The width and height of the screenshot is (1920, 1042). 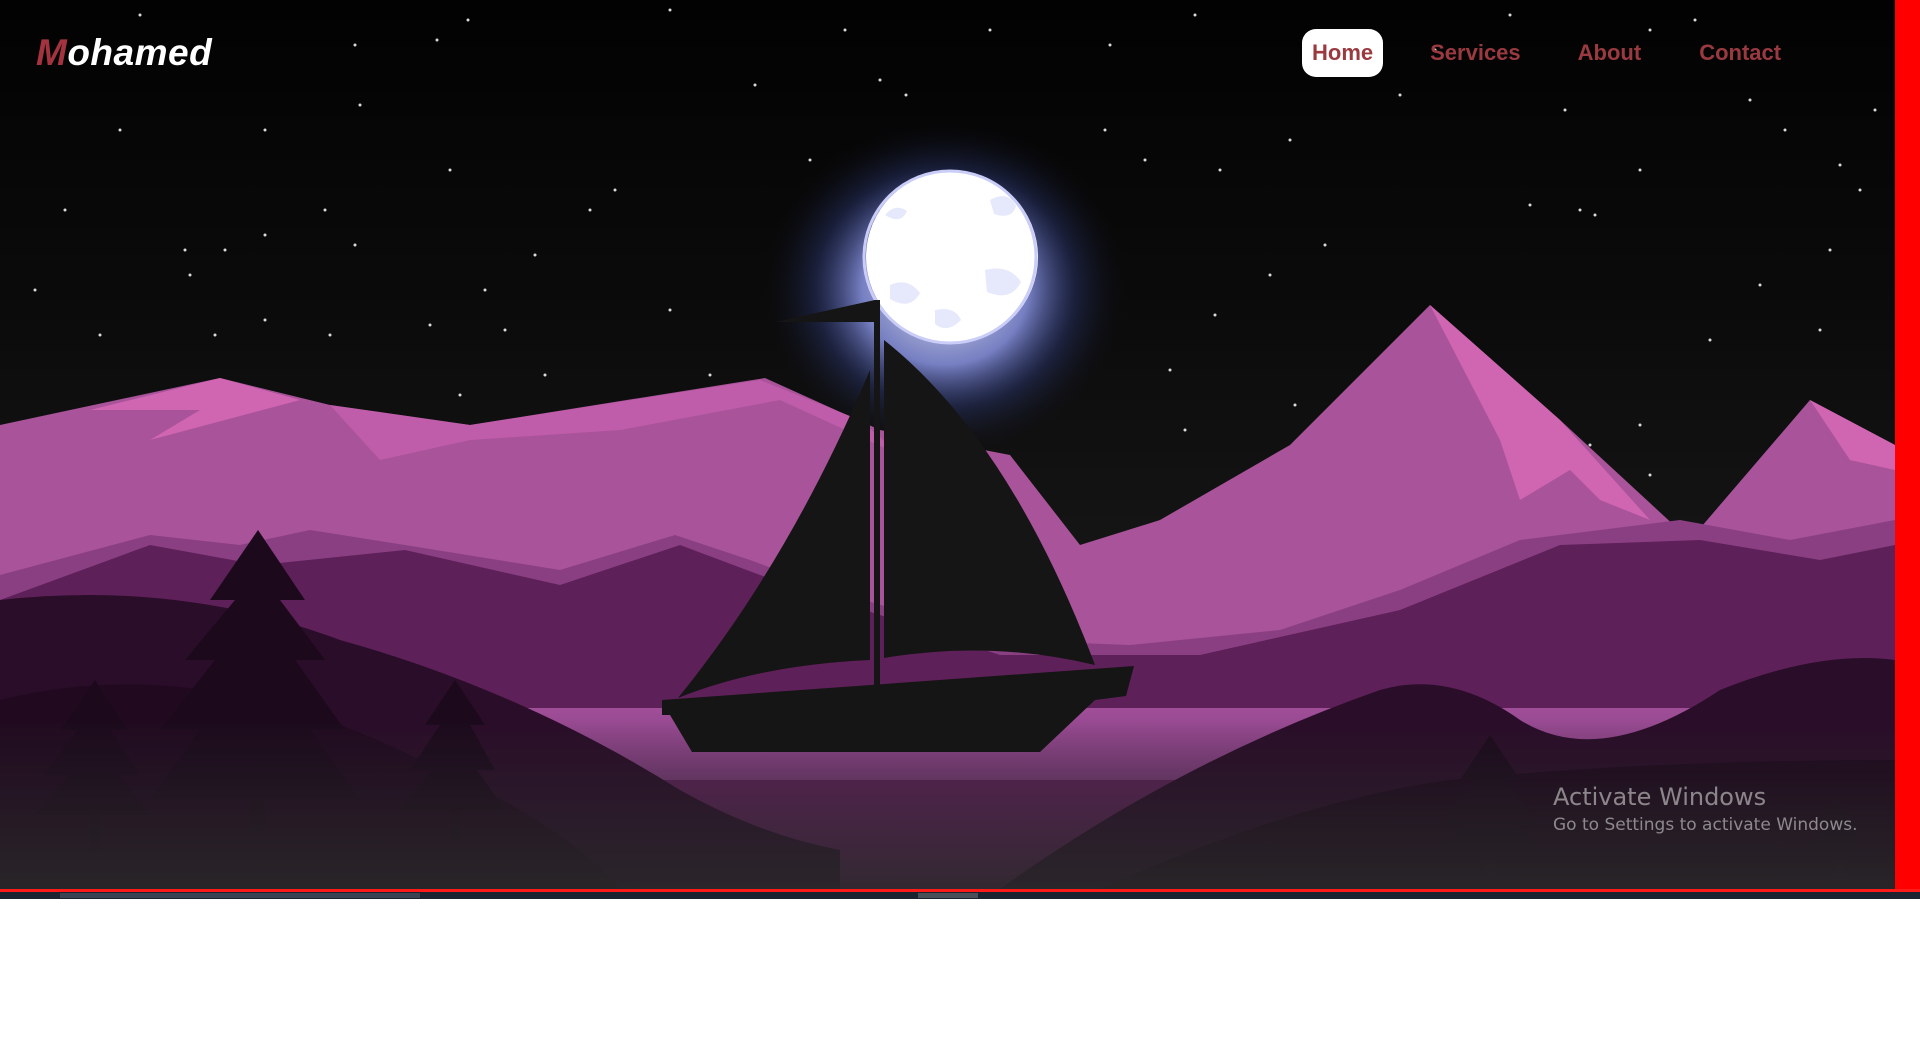 I want to click on watermark-subtitle: Go to Settings to activate Windows., so click(x=1705, y=825).